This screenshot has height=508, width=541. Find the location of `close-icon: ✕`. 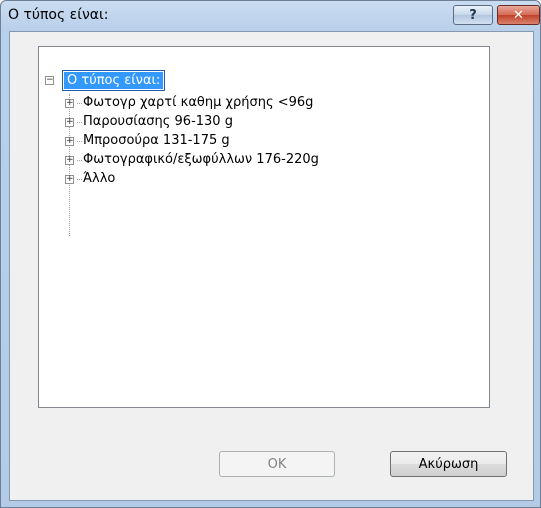

close-icon: ✕ is located at coordinates (518, 15).